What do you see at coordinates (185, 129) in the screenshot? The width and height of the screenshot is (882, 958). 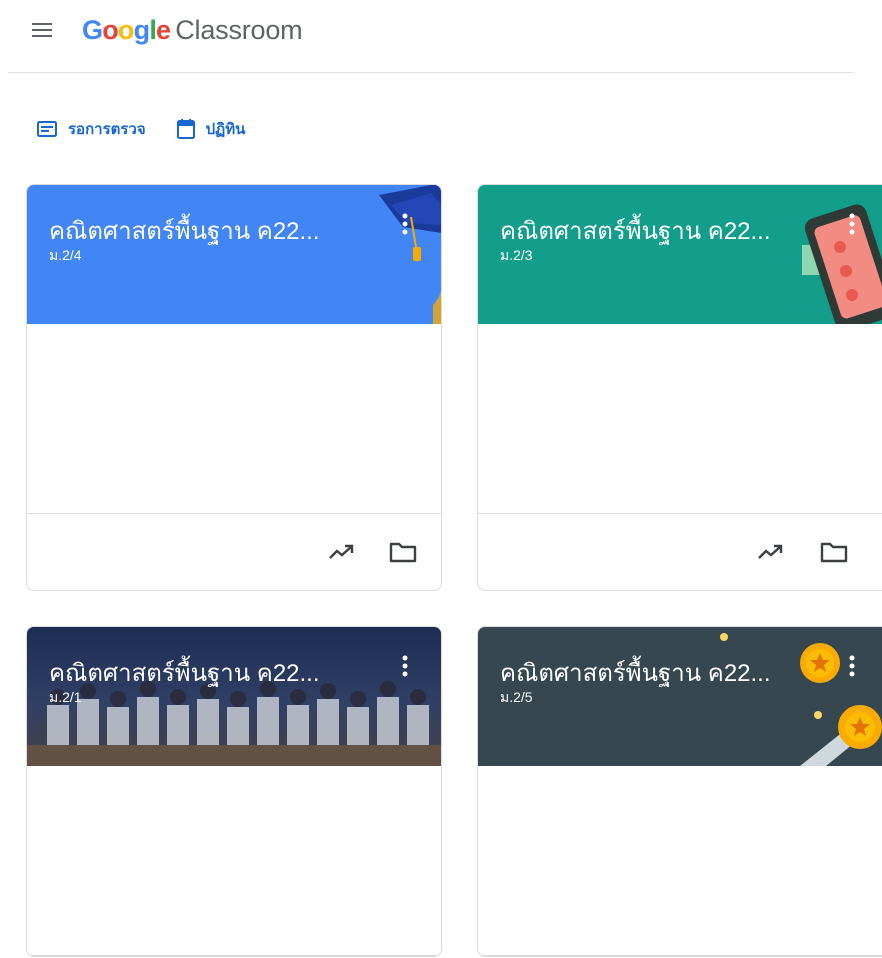 I see `calendar-icon` at bounding box center [185, 129].